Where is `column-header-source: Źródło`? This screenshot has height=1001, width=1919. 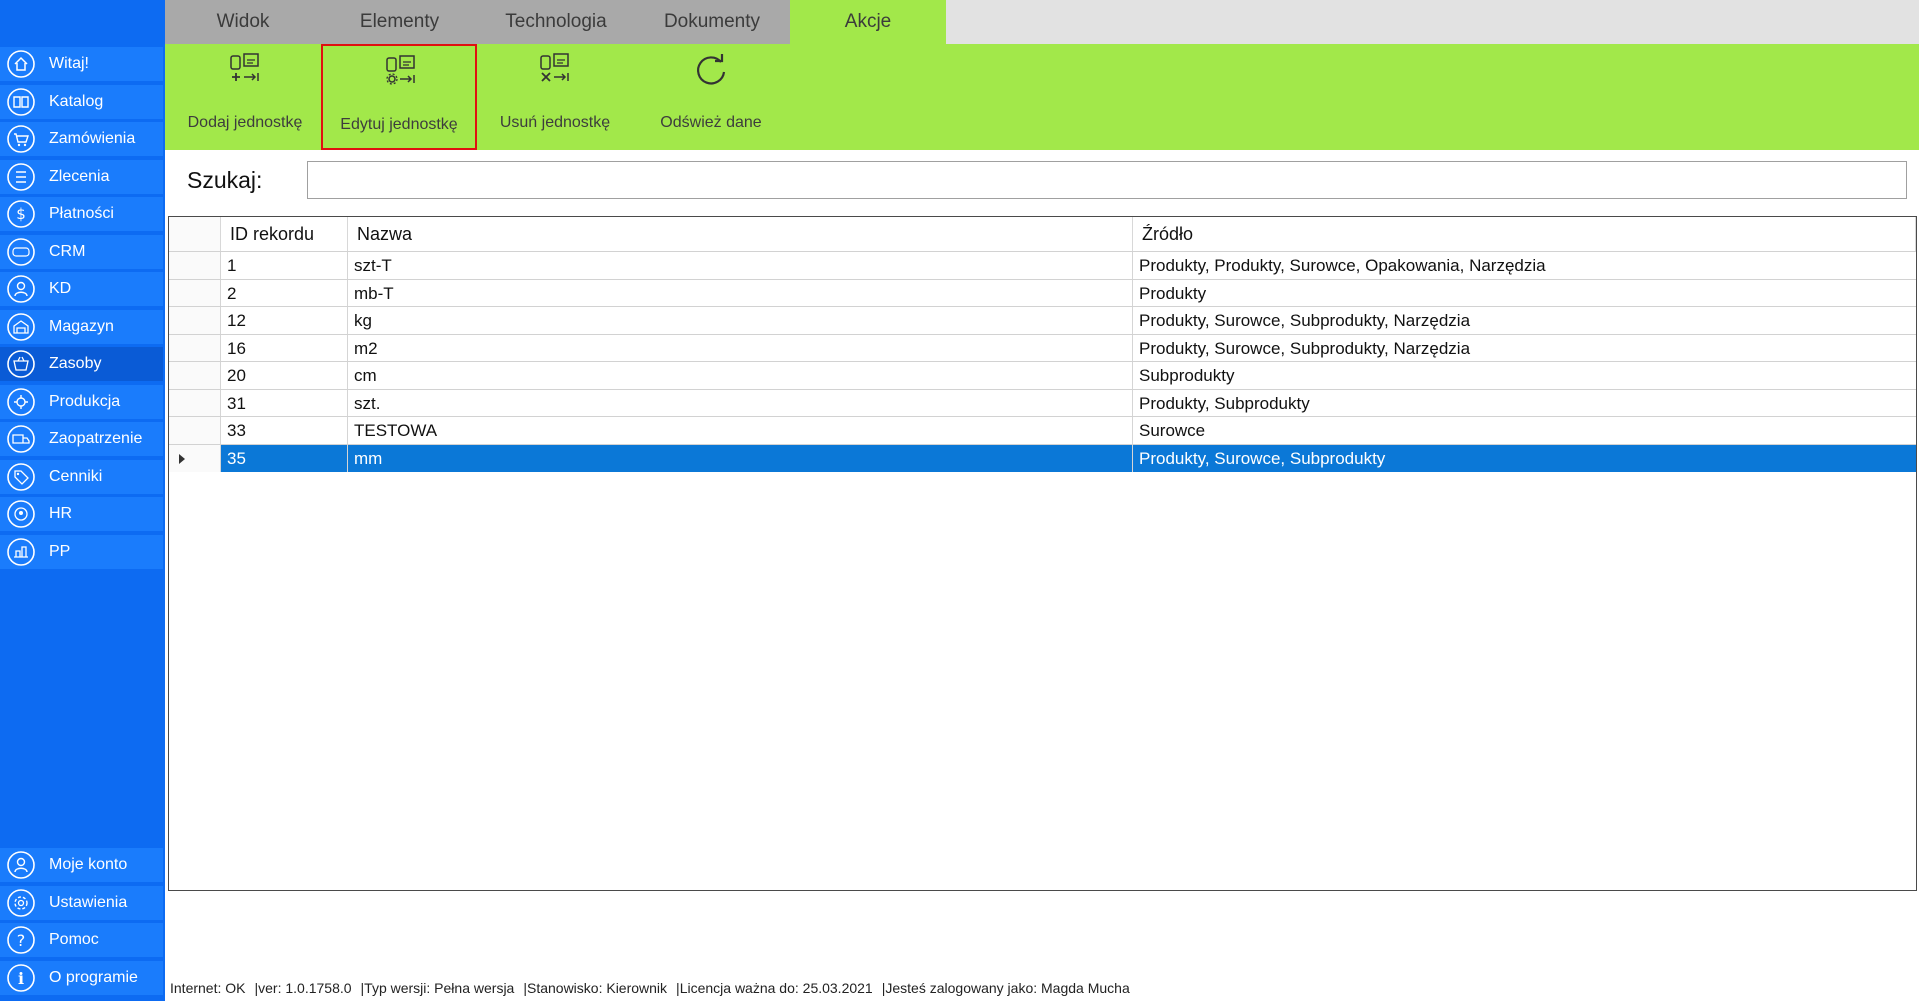
column-header-source: Źródło is located at coordinates (1524, 234).